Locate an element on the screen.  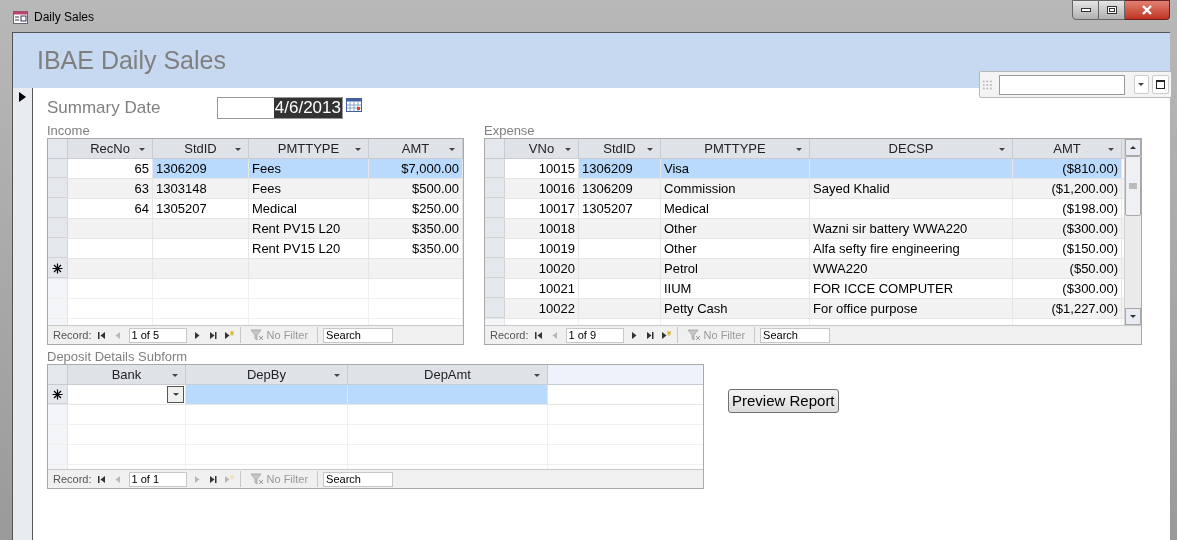
table-cell: 10022 is located at coordinates (542, 308).